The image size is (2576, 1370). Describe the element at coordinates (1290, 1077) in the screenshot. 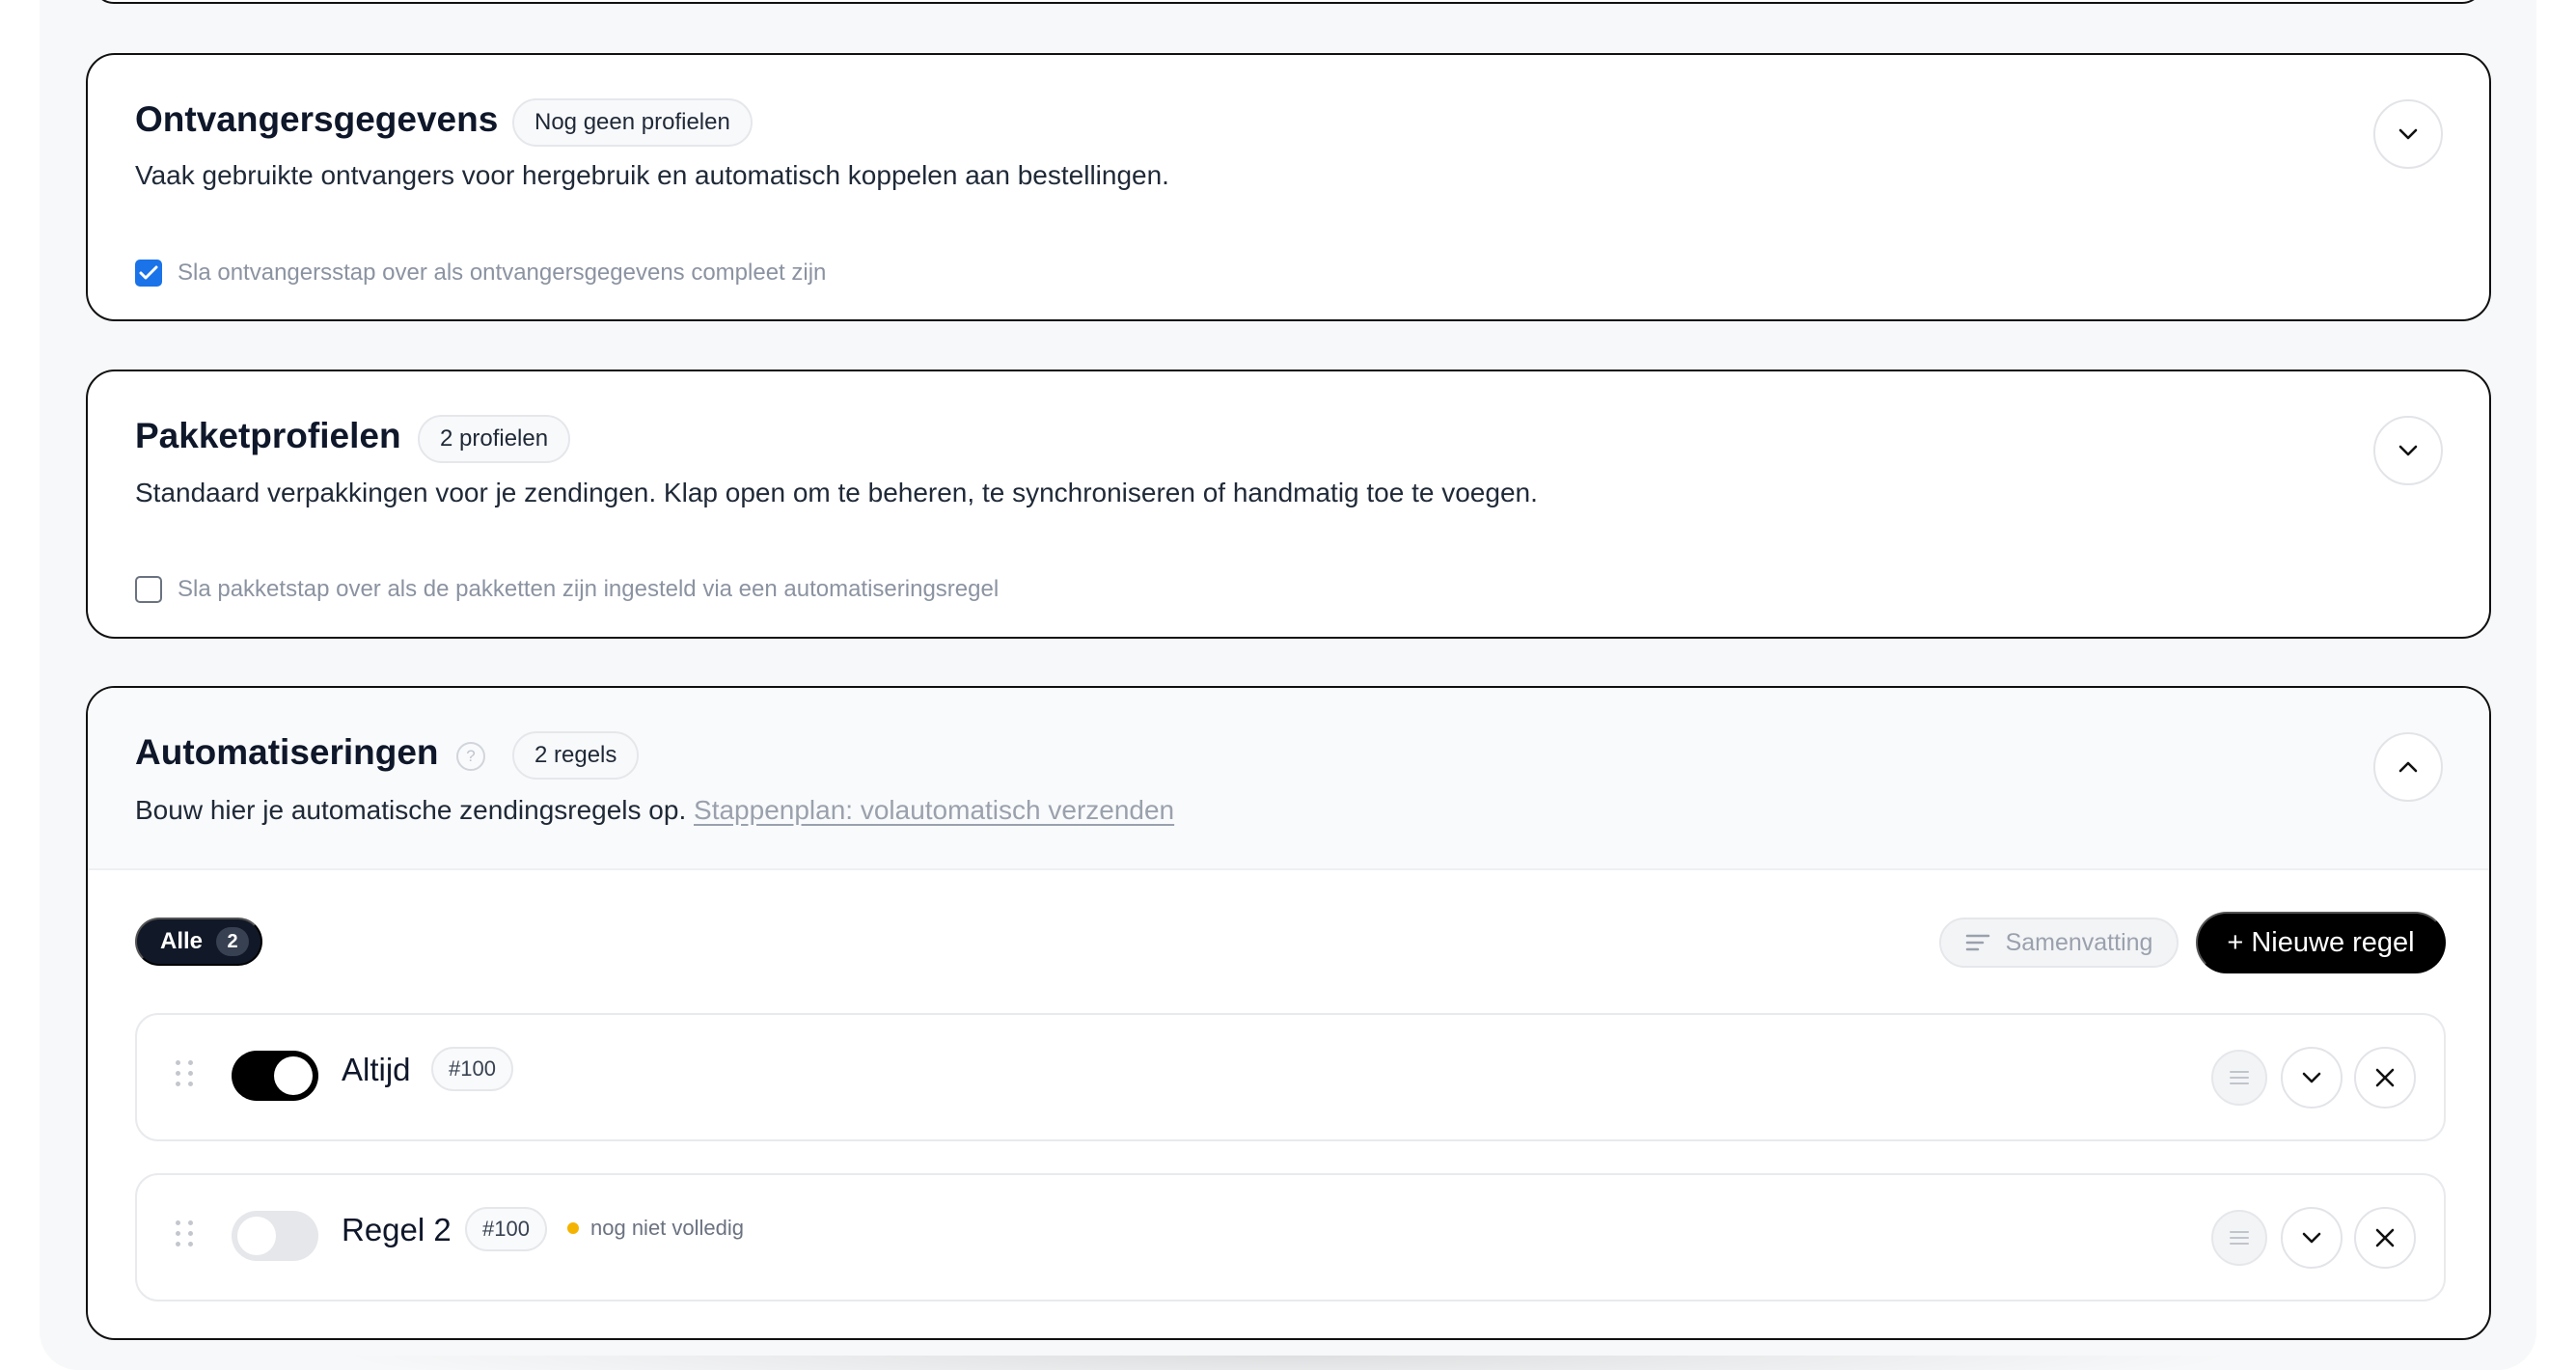

I see `rule-row: Altijd #100` at that location.